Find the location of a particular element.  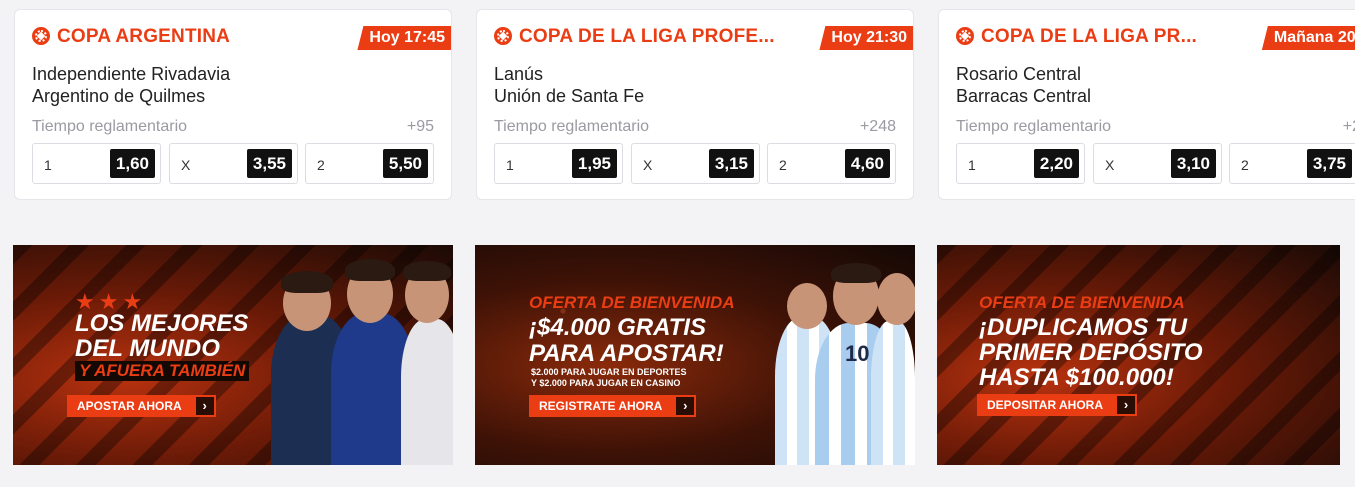

odd-value: 3,10 is located at coordinates (1193, 163).